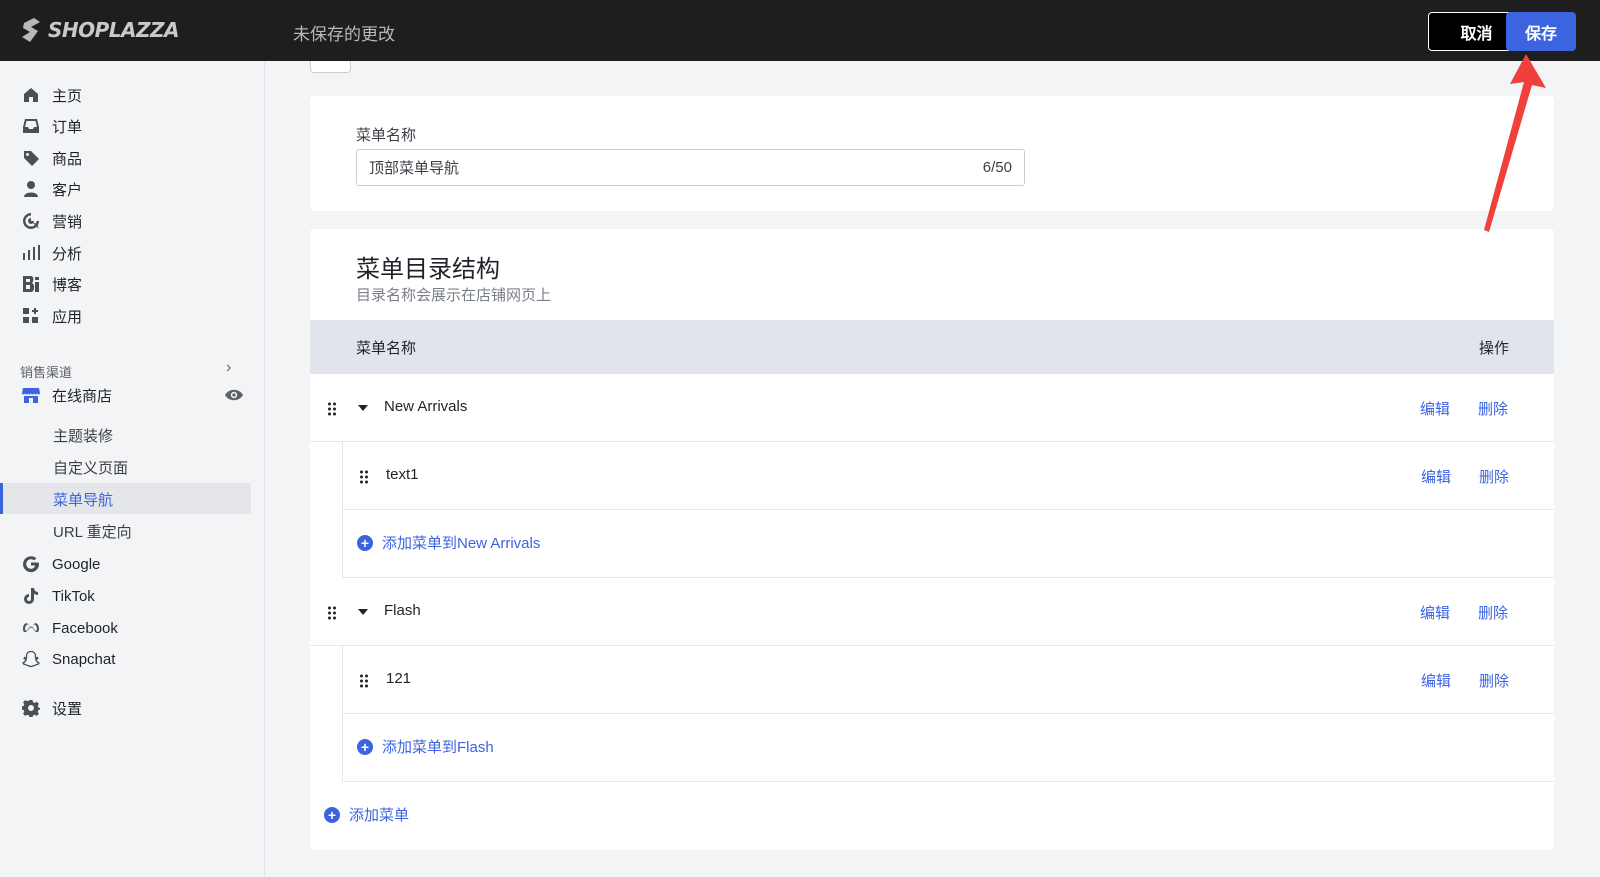  Describe the element at coordinates (46, 372) in the screenshot. I see `sales-channels-label: 销售渠道` at that location.